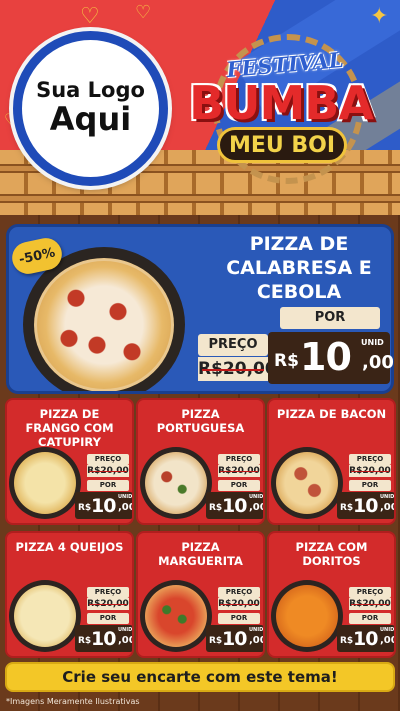 The height and width of the screenshot is (711, 400). What do you see at coordinates (200, 421) in the screenshot?
I see `card-title: PIZZA PORTUGUESA` at bounding box center [200, 421].